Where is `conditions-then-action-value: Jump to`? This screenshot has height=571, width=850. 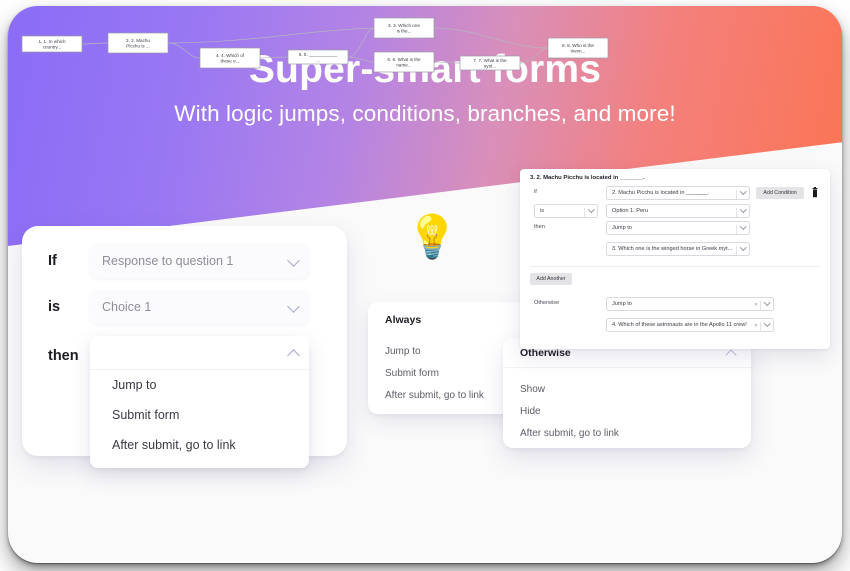
conditions-then-action-value: Jump to is located at coordinates (622, 228).